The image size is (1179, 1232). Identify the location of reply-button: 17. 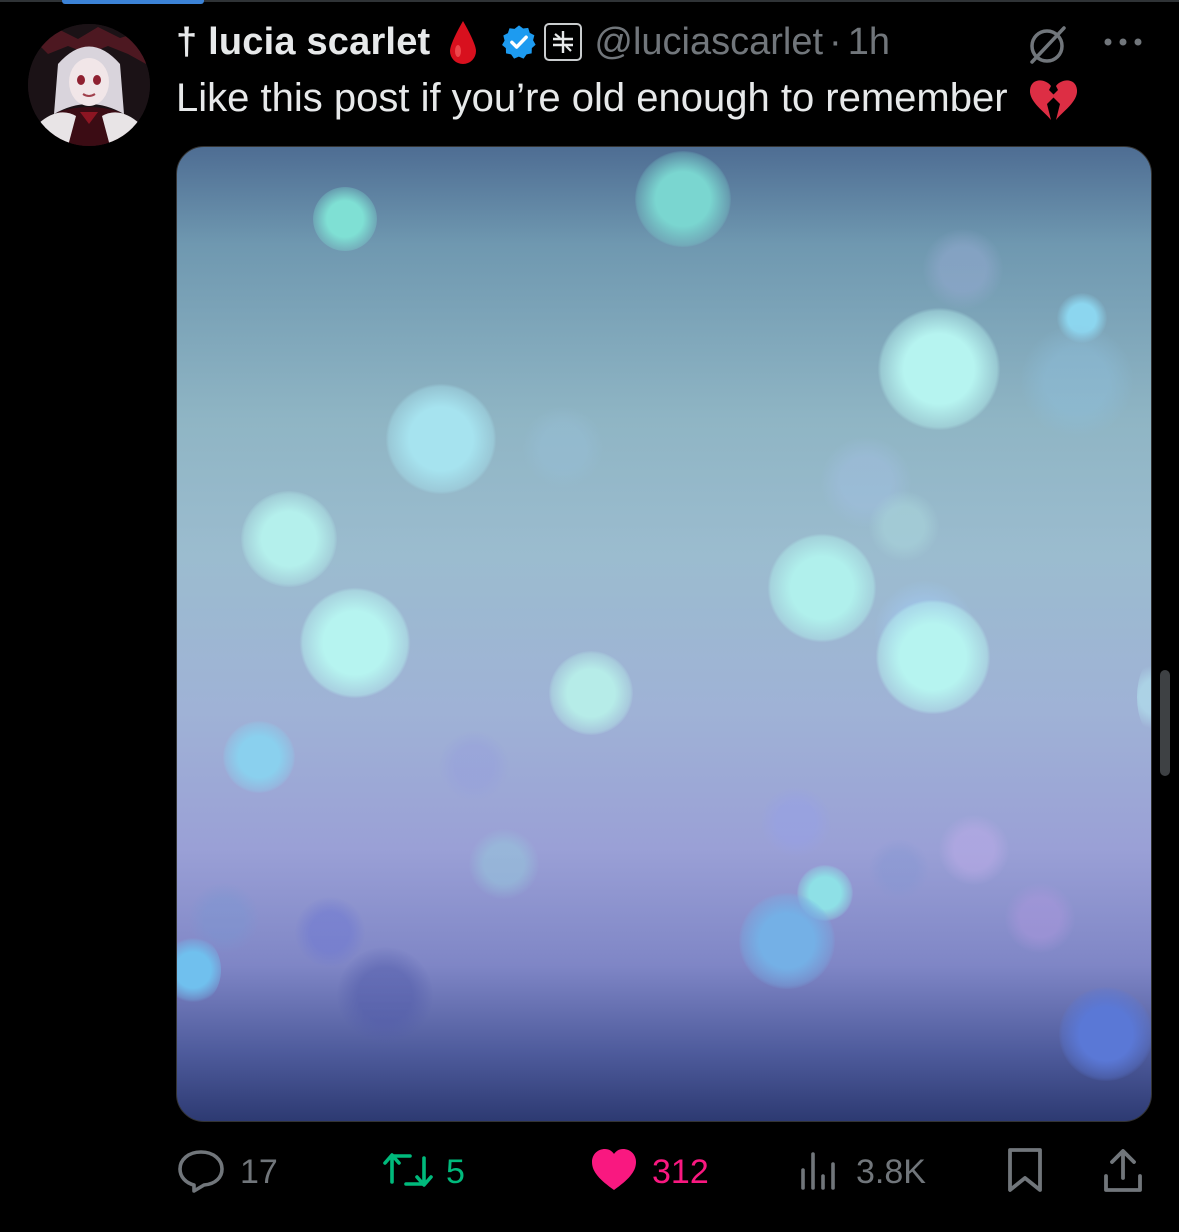
(227, 1172).